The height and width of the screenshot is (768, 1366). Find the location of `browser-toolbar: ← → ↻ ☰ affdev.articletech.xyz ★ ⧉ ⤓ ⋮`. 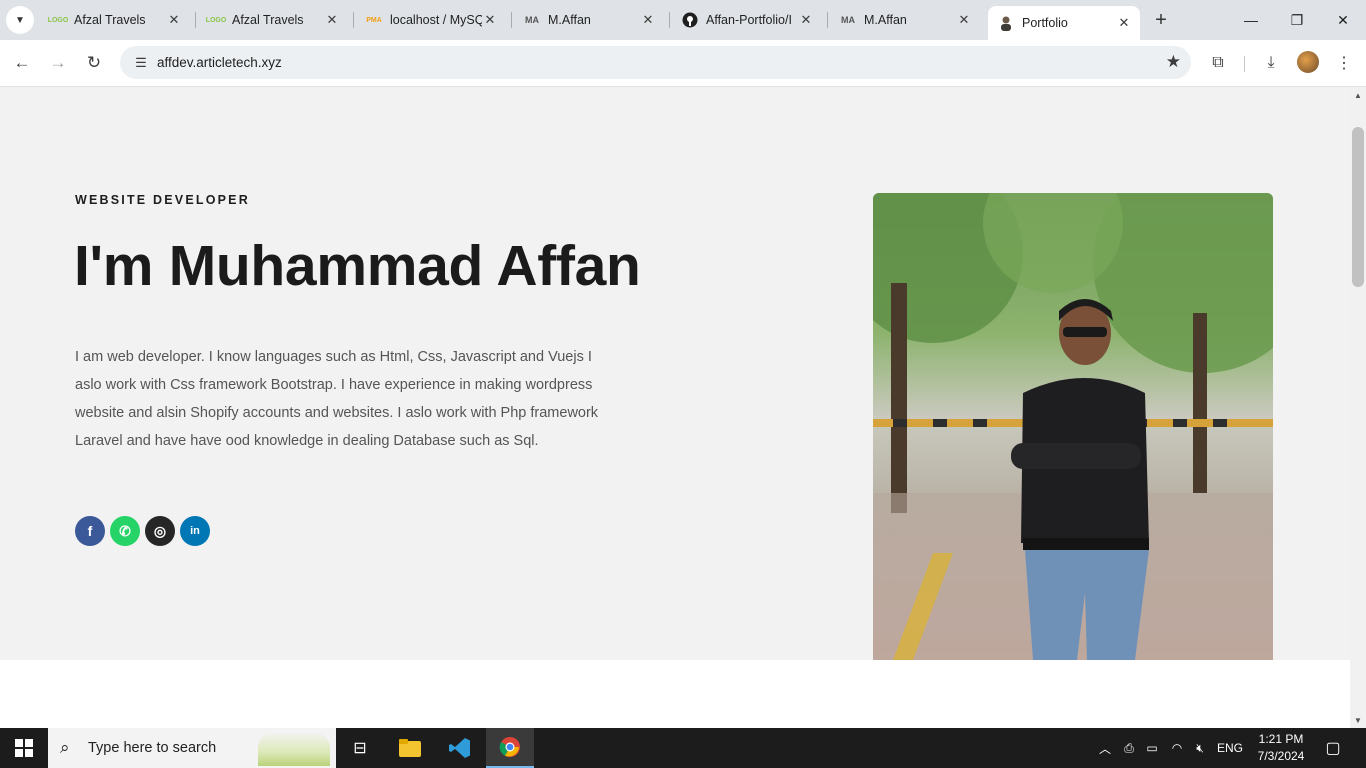

browser-toolbar: ← → ↻ ☰ affdev.articletech.xyz ★ ⧉ ⤓ ⋮ is located at coordinates (683, 63).